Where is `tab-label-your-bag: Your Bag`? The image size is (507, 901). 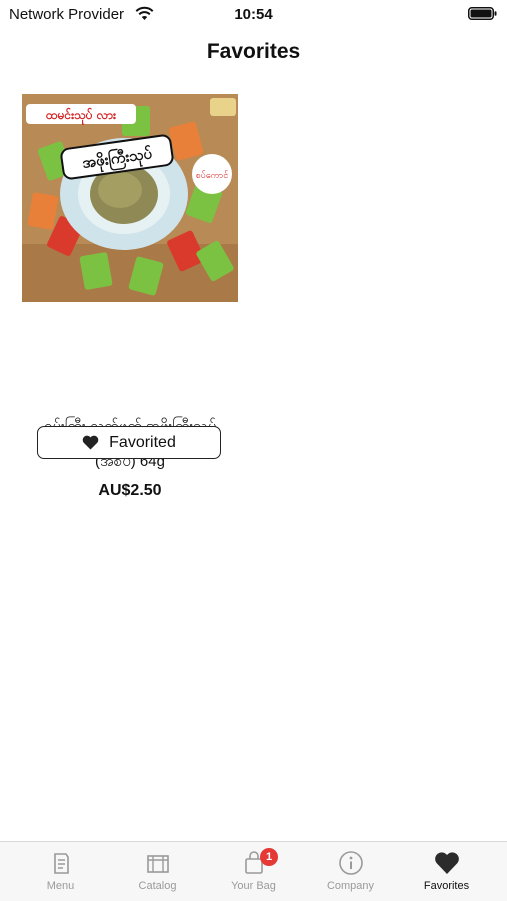
tab-label-your-bag: Your Bag is located at coordinates (253, 886).